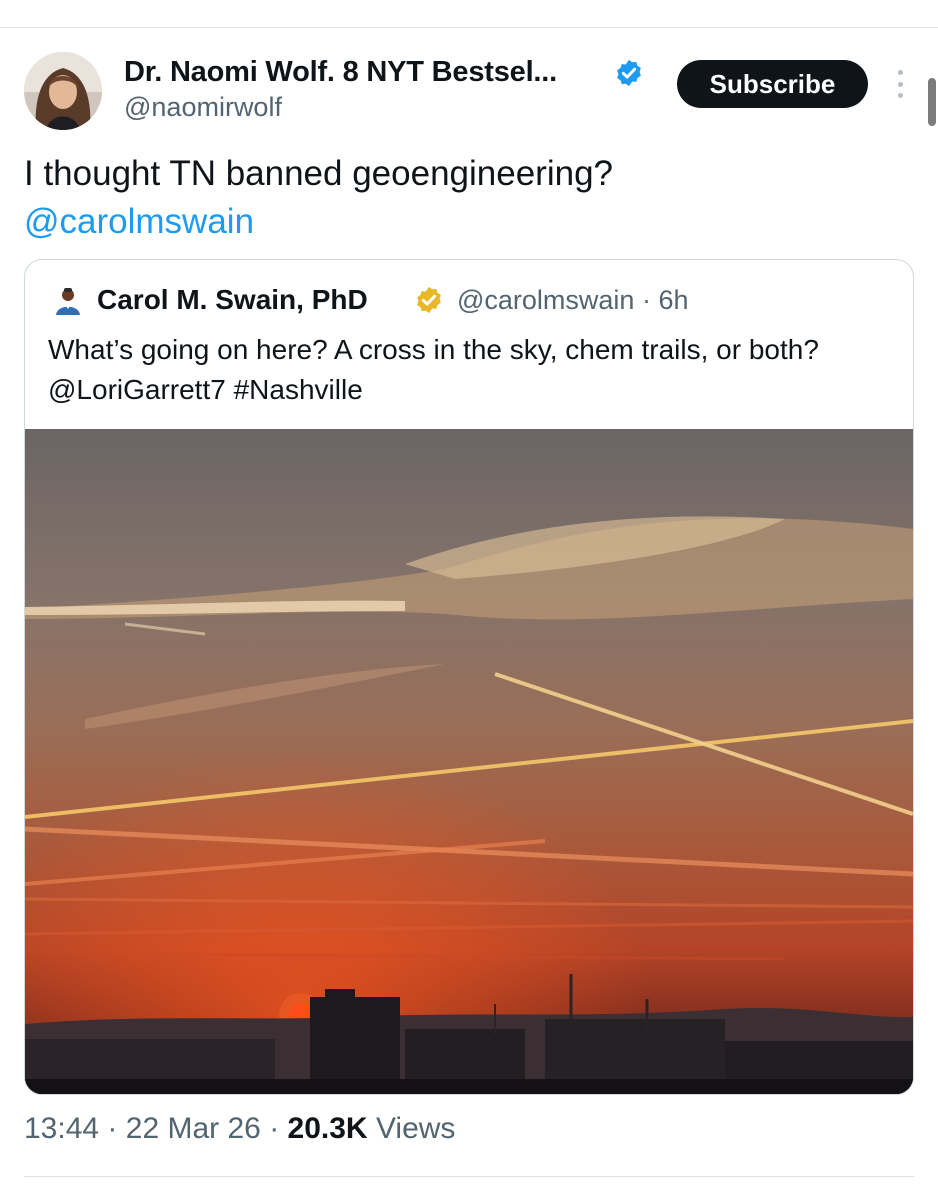 This screenshot has height=1200, width=938. What do you see at coordinates (673, 300) in the screenshot?
I see `quote-time: 6h` at bounding box center [673, 300].